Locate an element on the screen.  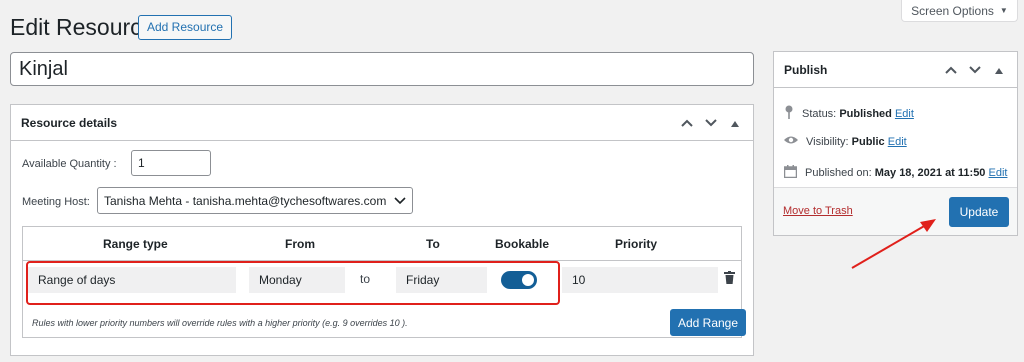
published-on-edit-link: Edit is located at coordinates (998, 173).